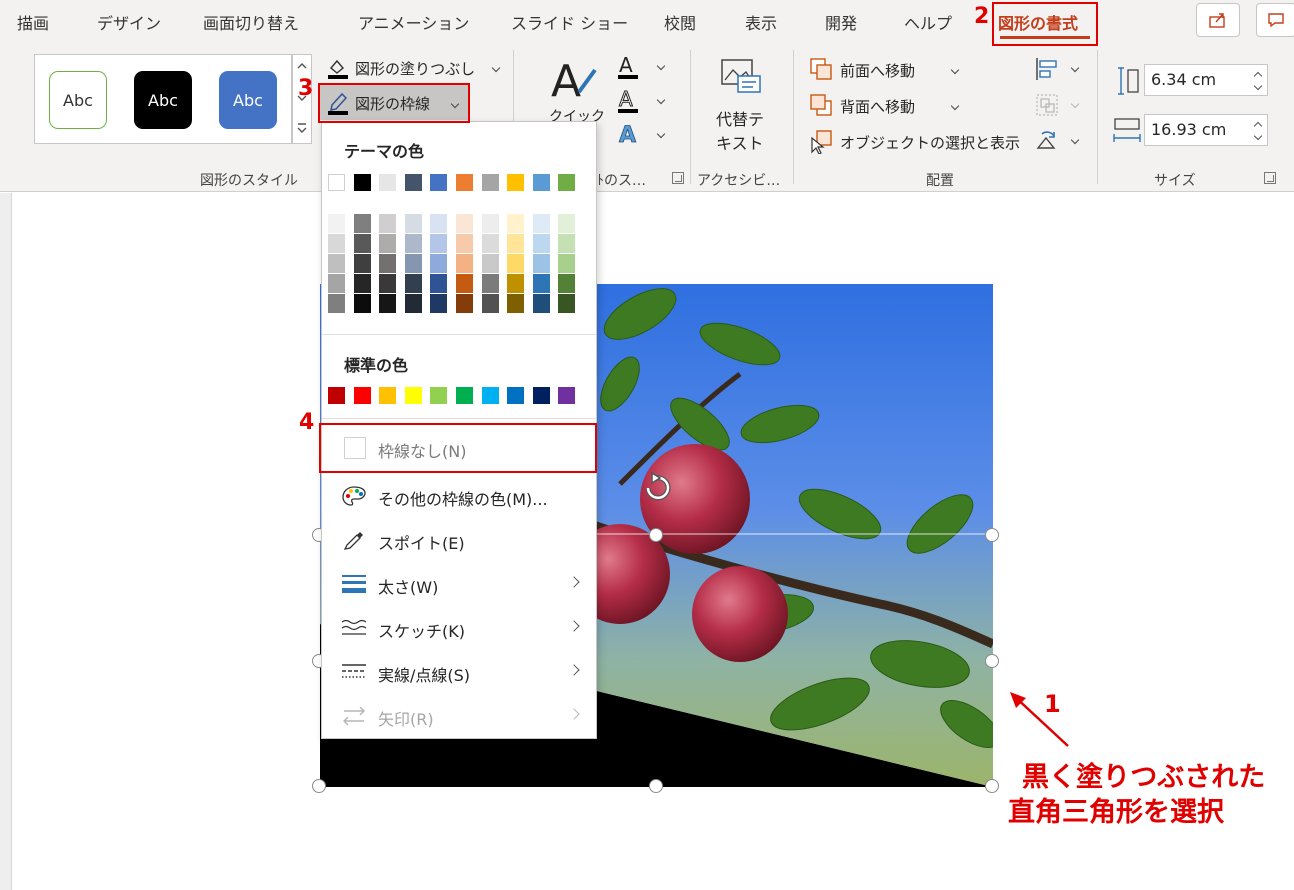  I want to click on menu-item-eyedropper: スポイト(E), so click(459, 540).